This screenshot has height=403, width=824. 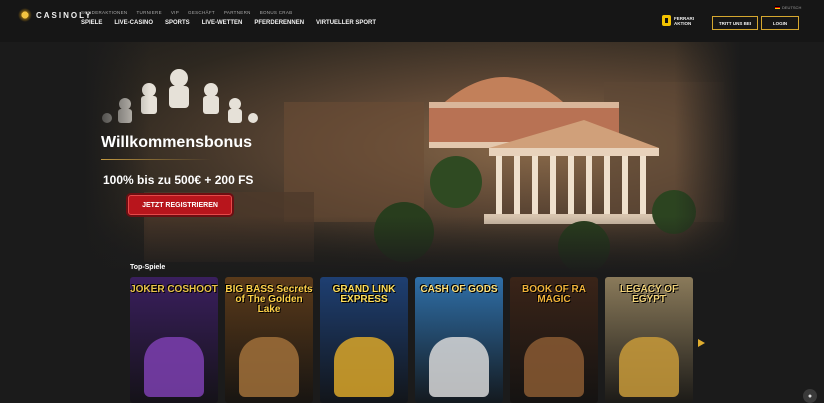 I want to click on ferrari-promo-link: FERRARI AKTION, so click(x=678, y=20).